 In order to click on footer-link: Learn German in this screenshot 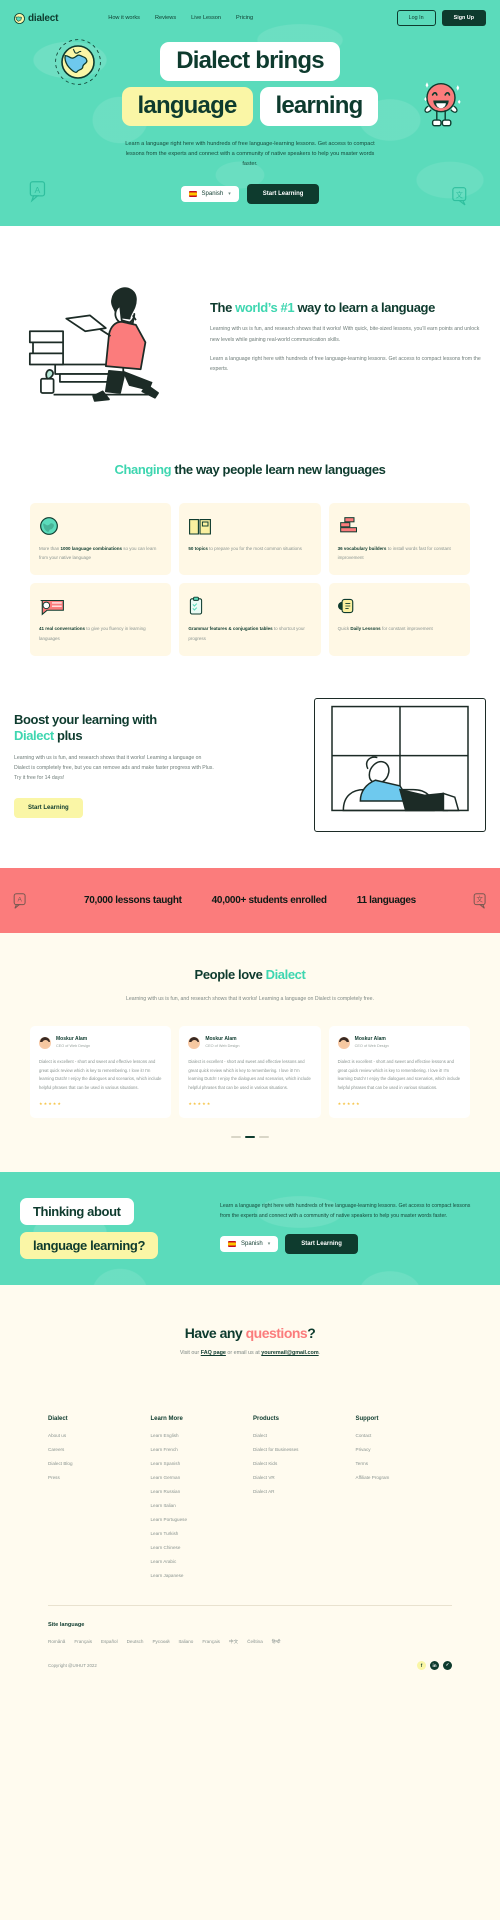, I will do `click(199, 1477)`.